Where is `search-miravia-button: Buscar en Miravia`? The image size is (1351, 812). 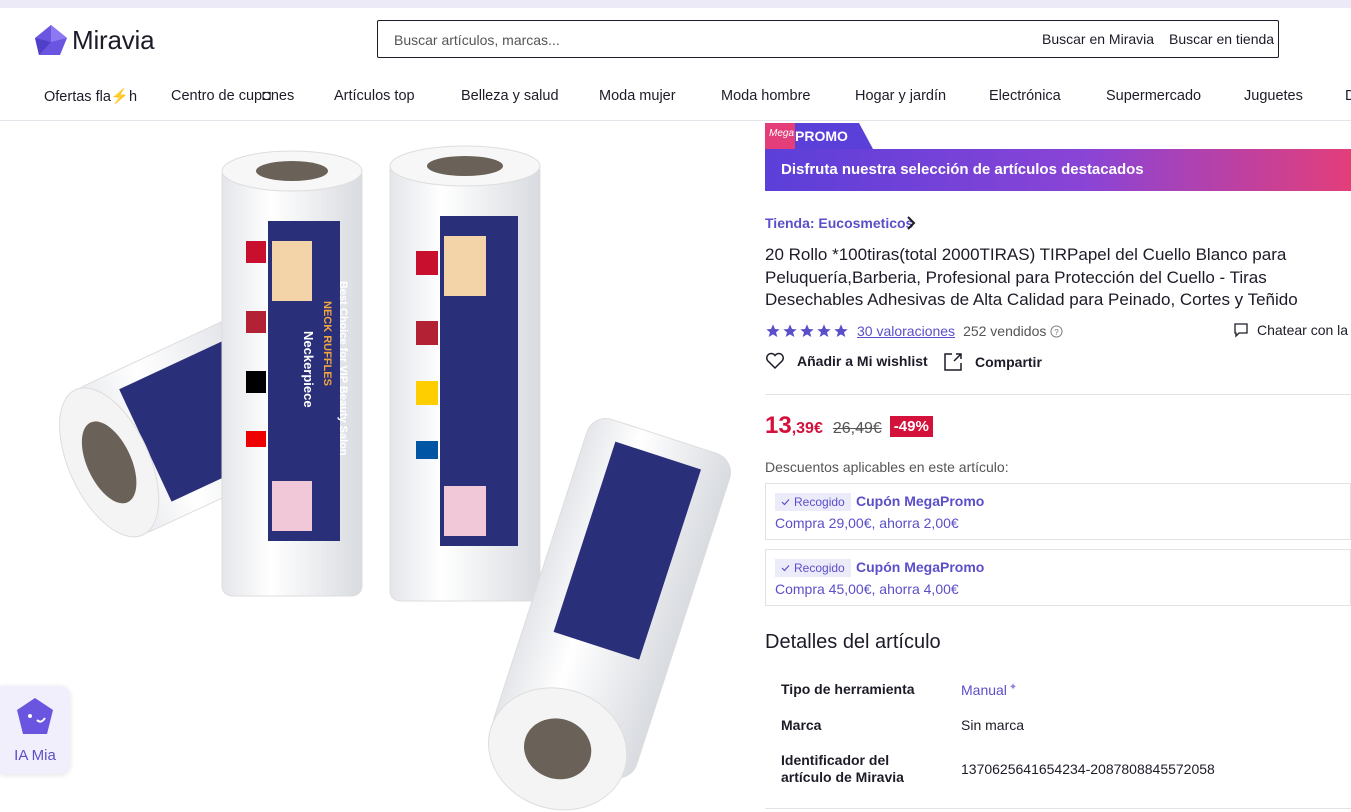
search-miravia-button: Buscar en Miravia is located at coordinates (1098, 39).